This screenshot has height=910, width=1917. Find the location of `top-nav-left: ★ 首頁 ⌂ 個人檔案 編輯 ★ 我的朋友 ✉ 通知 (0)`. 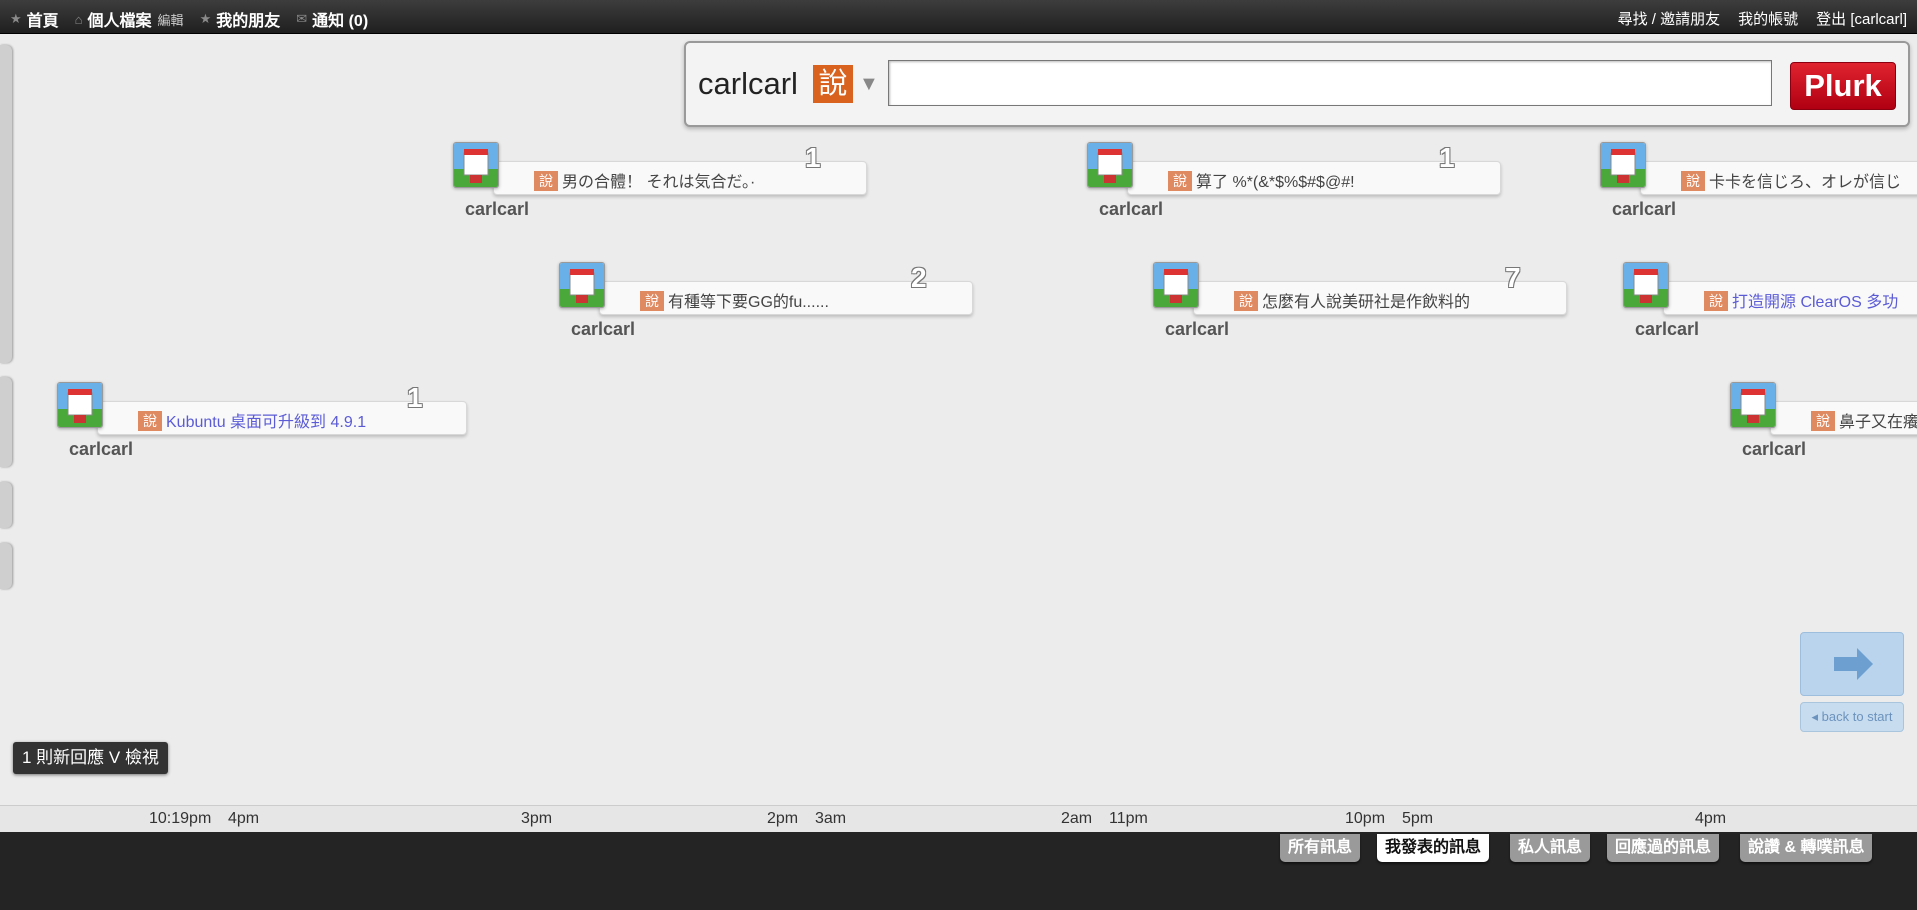

top-nav-left: ★ 首頁 ⌂ 個人檔案 編輯 ★ 我的朋友 ✉ 通知 (0) is located at coordinates (197, 19).